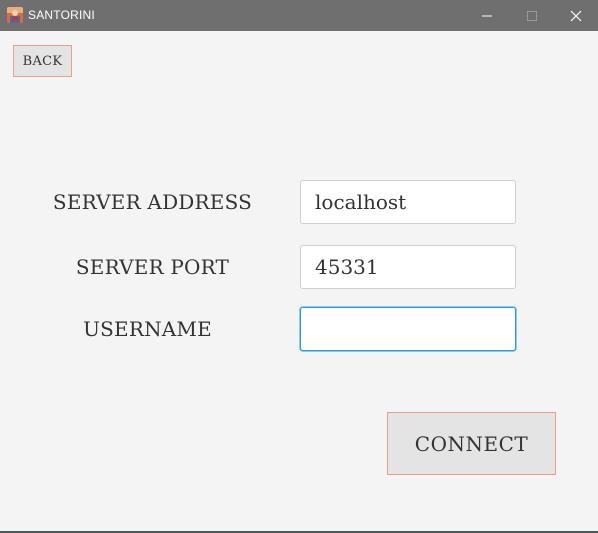 This screenshot has height=533, width=598. I want to click on window-title: SANTORINI, so click(61, 15).